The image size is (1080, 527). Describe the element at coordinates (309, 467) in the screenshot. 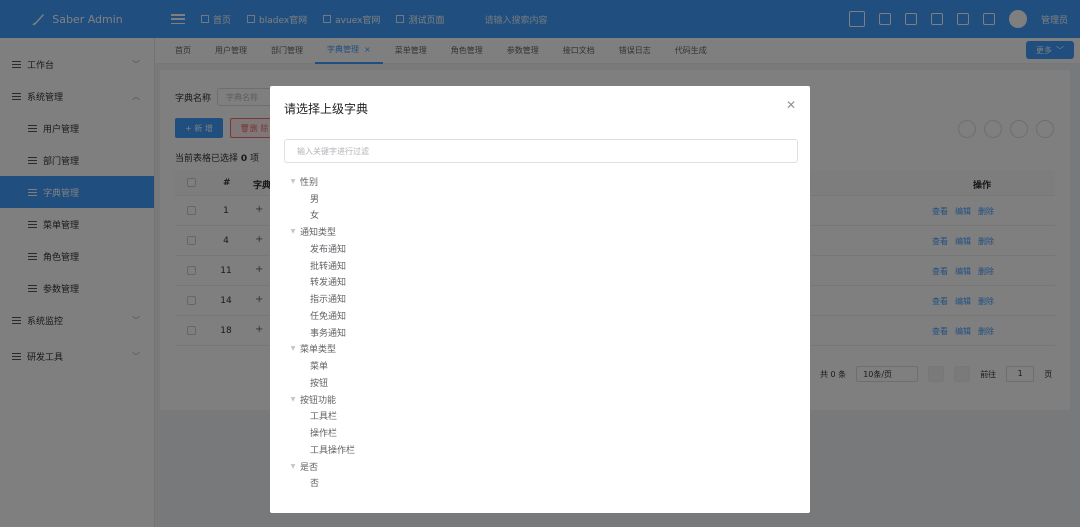

I see `tree-node-label: 是否` at that location.